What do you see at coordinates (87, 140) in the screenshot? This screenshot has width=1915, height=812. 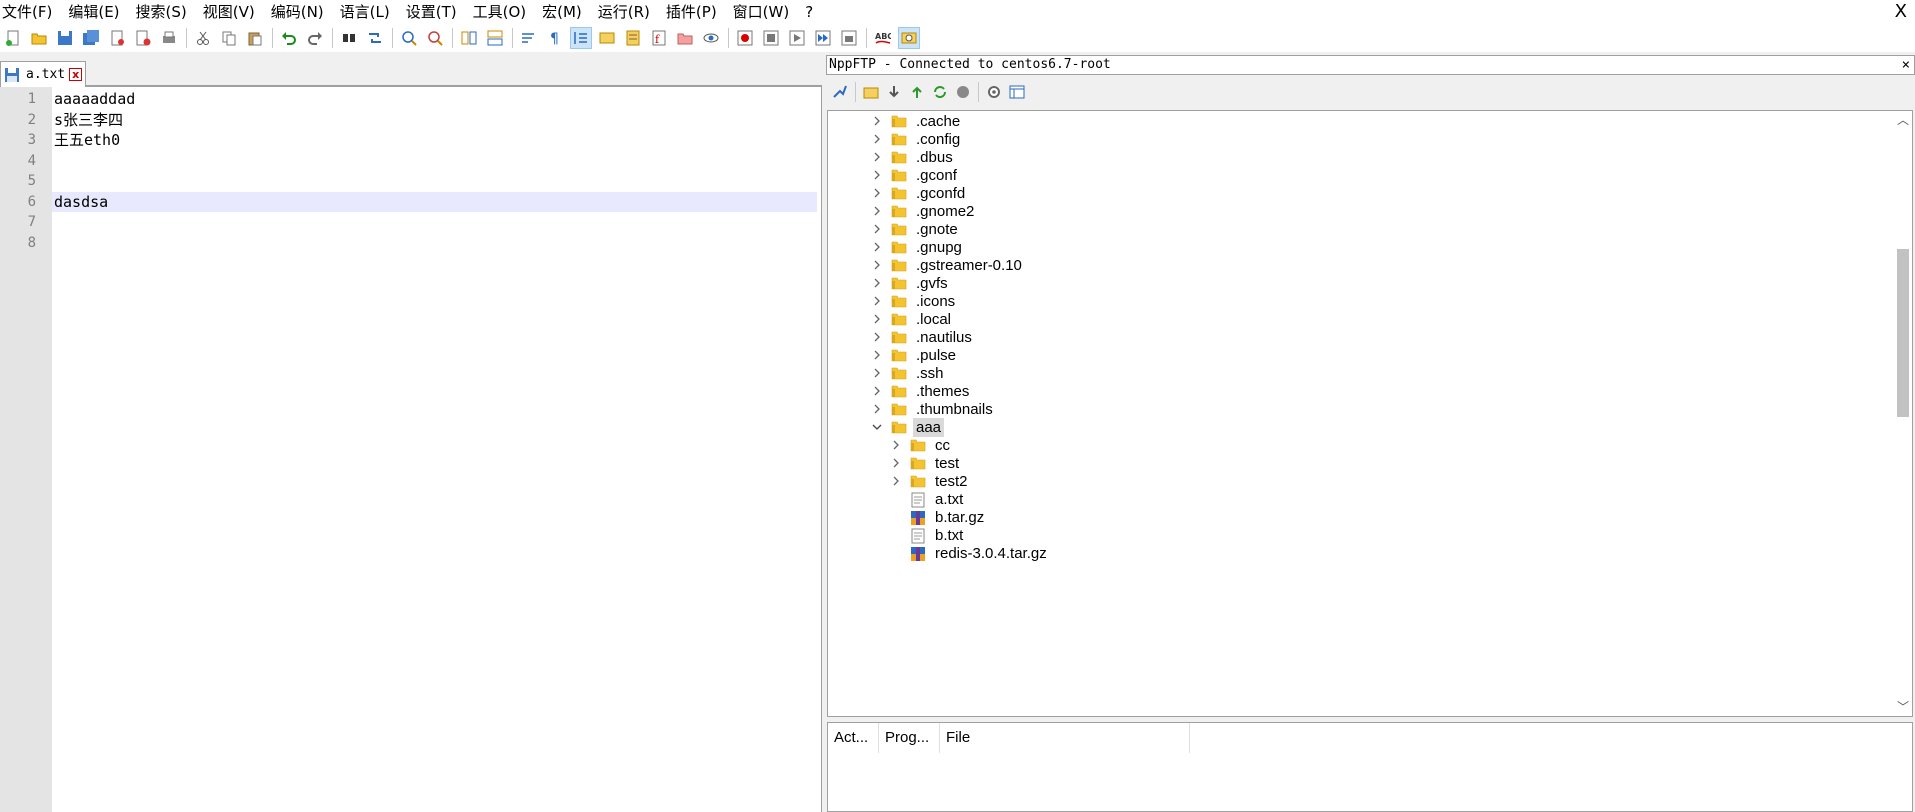 I see `editor-line: 王五eth0` at bounding box center [87, 140].